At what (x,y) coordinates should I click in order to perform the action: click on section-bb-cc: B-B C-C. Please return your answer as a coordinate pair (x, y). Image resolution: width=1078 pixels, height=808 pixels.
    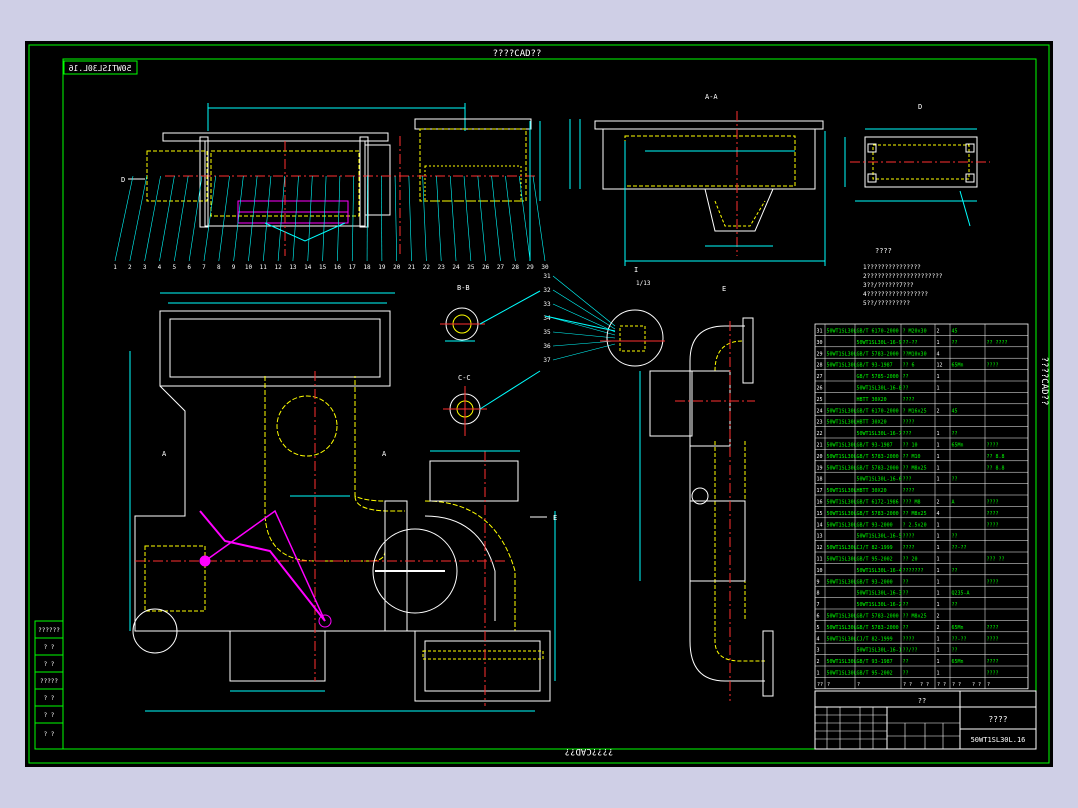
    Looking at the image, I should click on (490, 360).